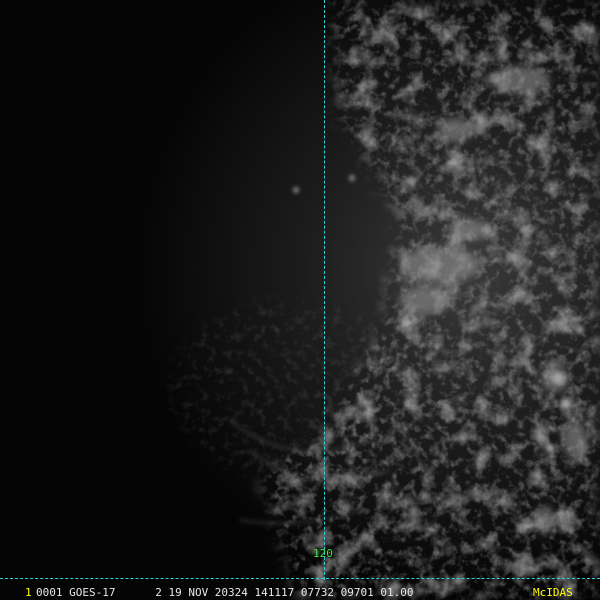 This screenshot has width=600, height=600. Describe the element at coordinates (323, 553) in the screenshot. I see `meridian-label: 120` at that location.